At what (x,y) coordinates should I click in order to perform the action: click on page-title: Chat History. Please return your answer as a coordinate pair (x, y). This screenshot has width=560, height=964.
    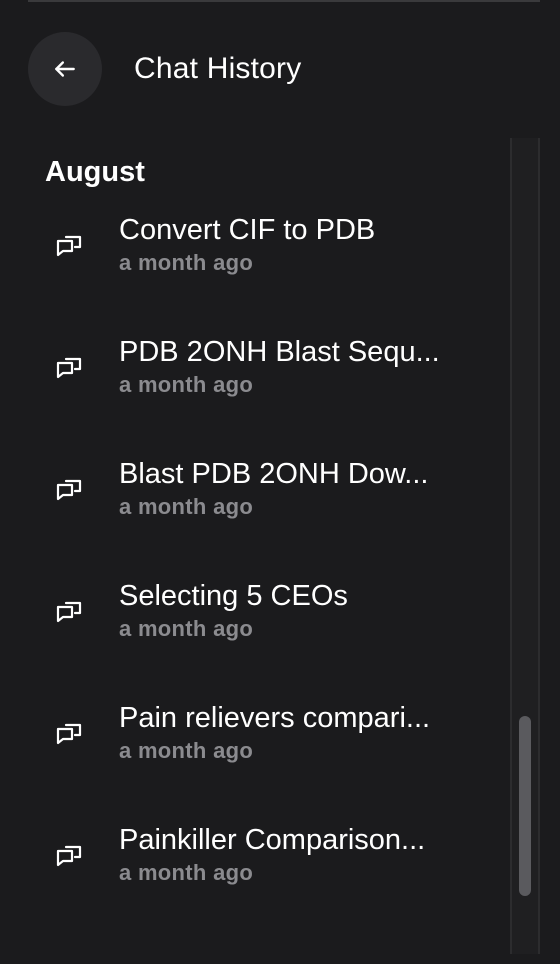
    Looking at the image, I should click on (218, 68).